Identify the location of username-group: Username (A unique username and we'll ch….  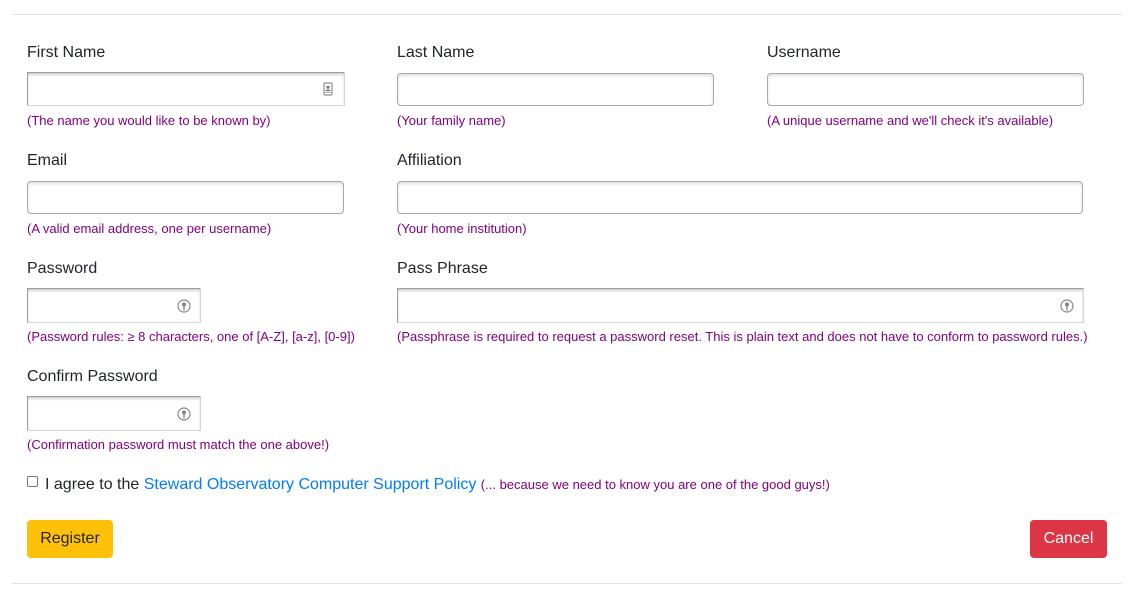
(926, 88).